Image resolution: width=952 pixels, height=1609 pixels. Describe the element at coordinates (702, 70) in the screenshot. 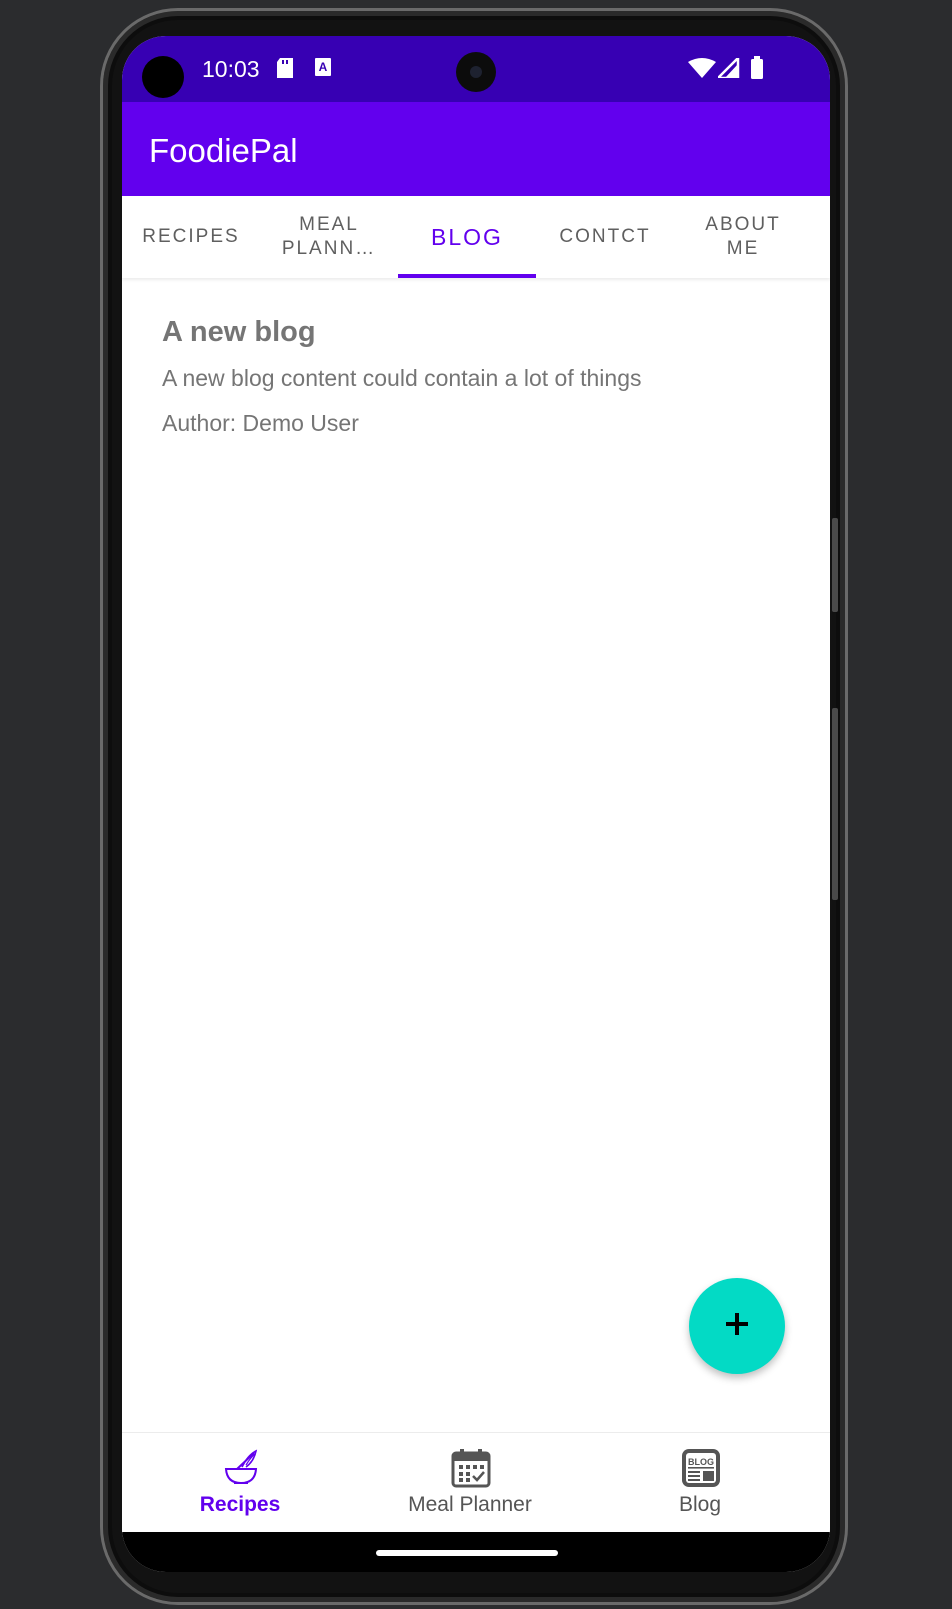

I see `wifi-icon` at that location.